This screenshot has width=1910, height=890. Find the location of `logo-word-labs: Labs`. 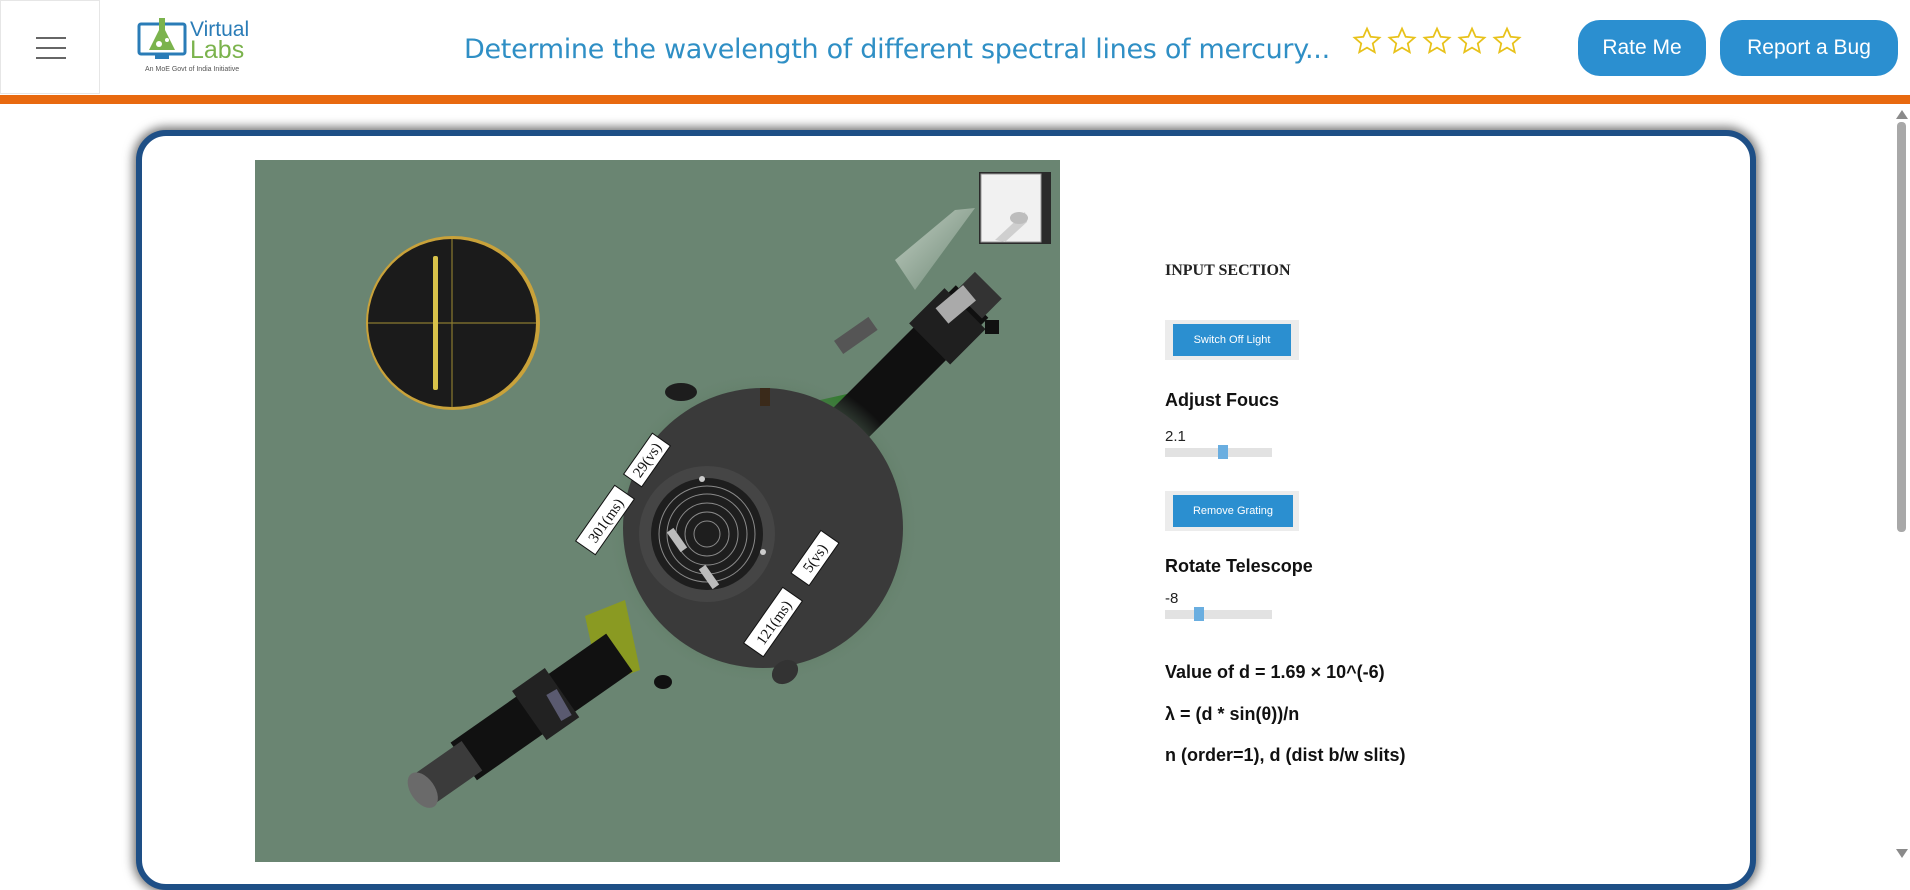

logo-word-labs: Labs is located at coordinates (217, 50).